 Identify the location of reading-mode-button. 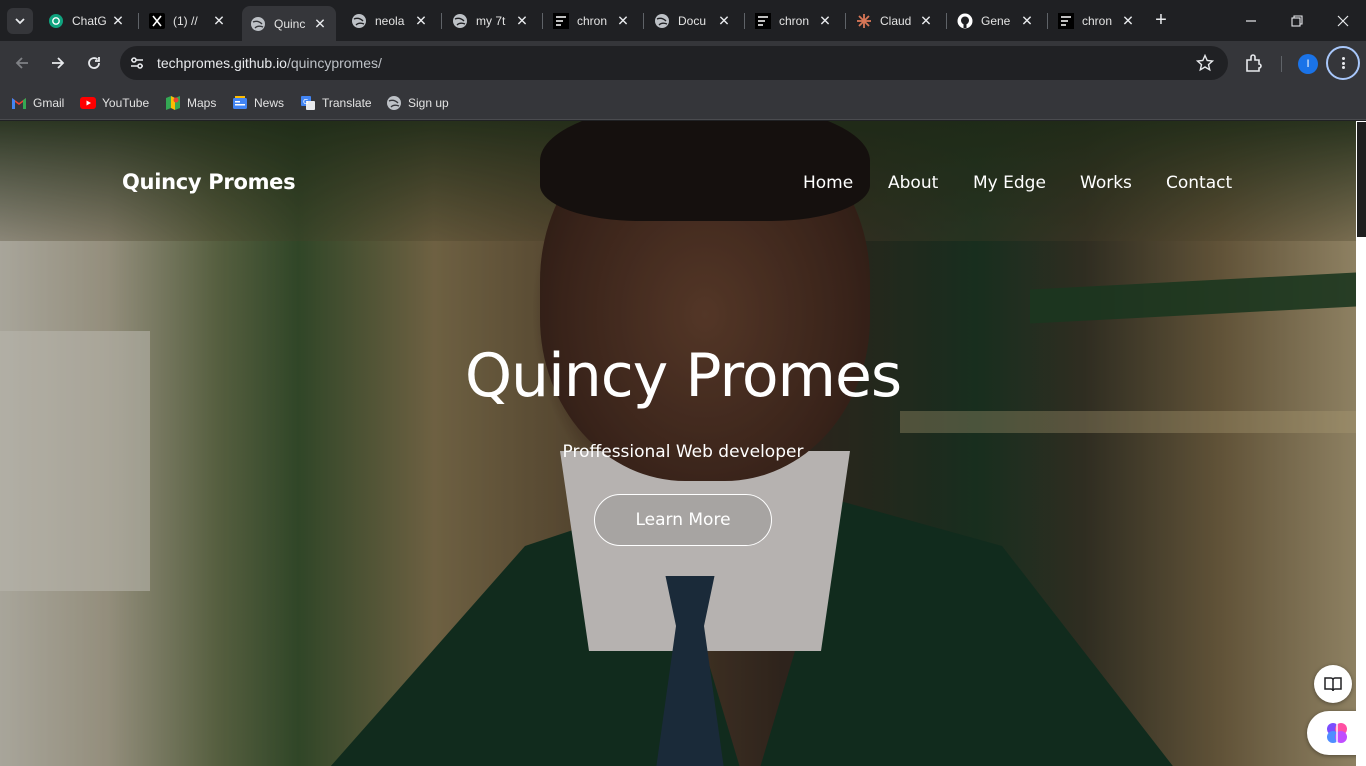
(1333, 684).